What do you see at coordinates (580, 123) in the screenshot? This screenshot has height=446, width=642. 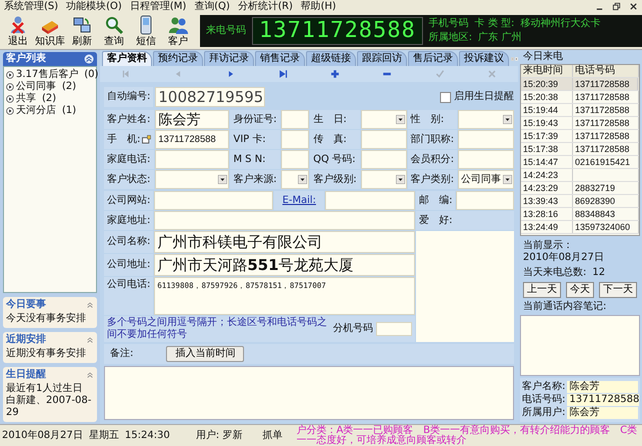 I see `table-row: 15:19:43 13711728588` at bounding box center [580, 123].